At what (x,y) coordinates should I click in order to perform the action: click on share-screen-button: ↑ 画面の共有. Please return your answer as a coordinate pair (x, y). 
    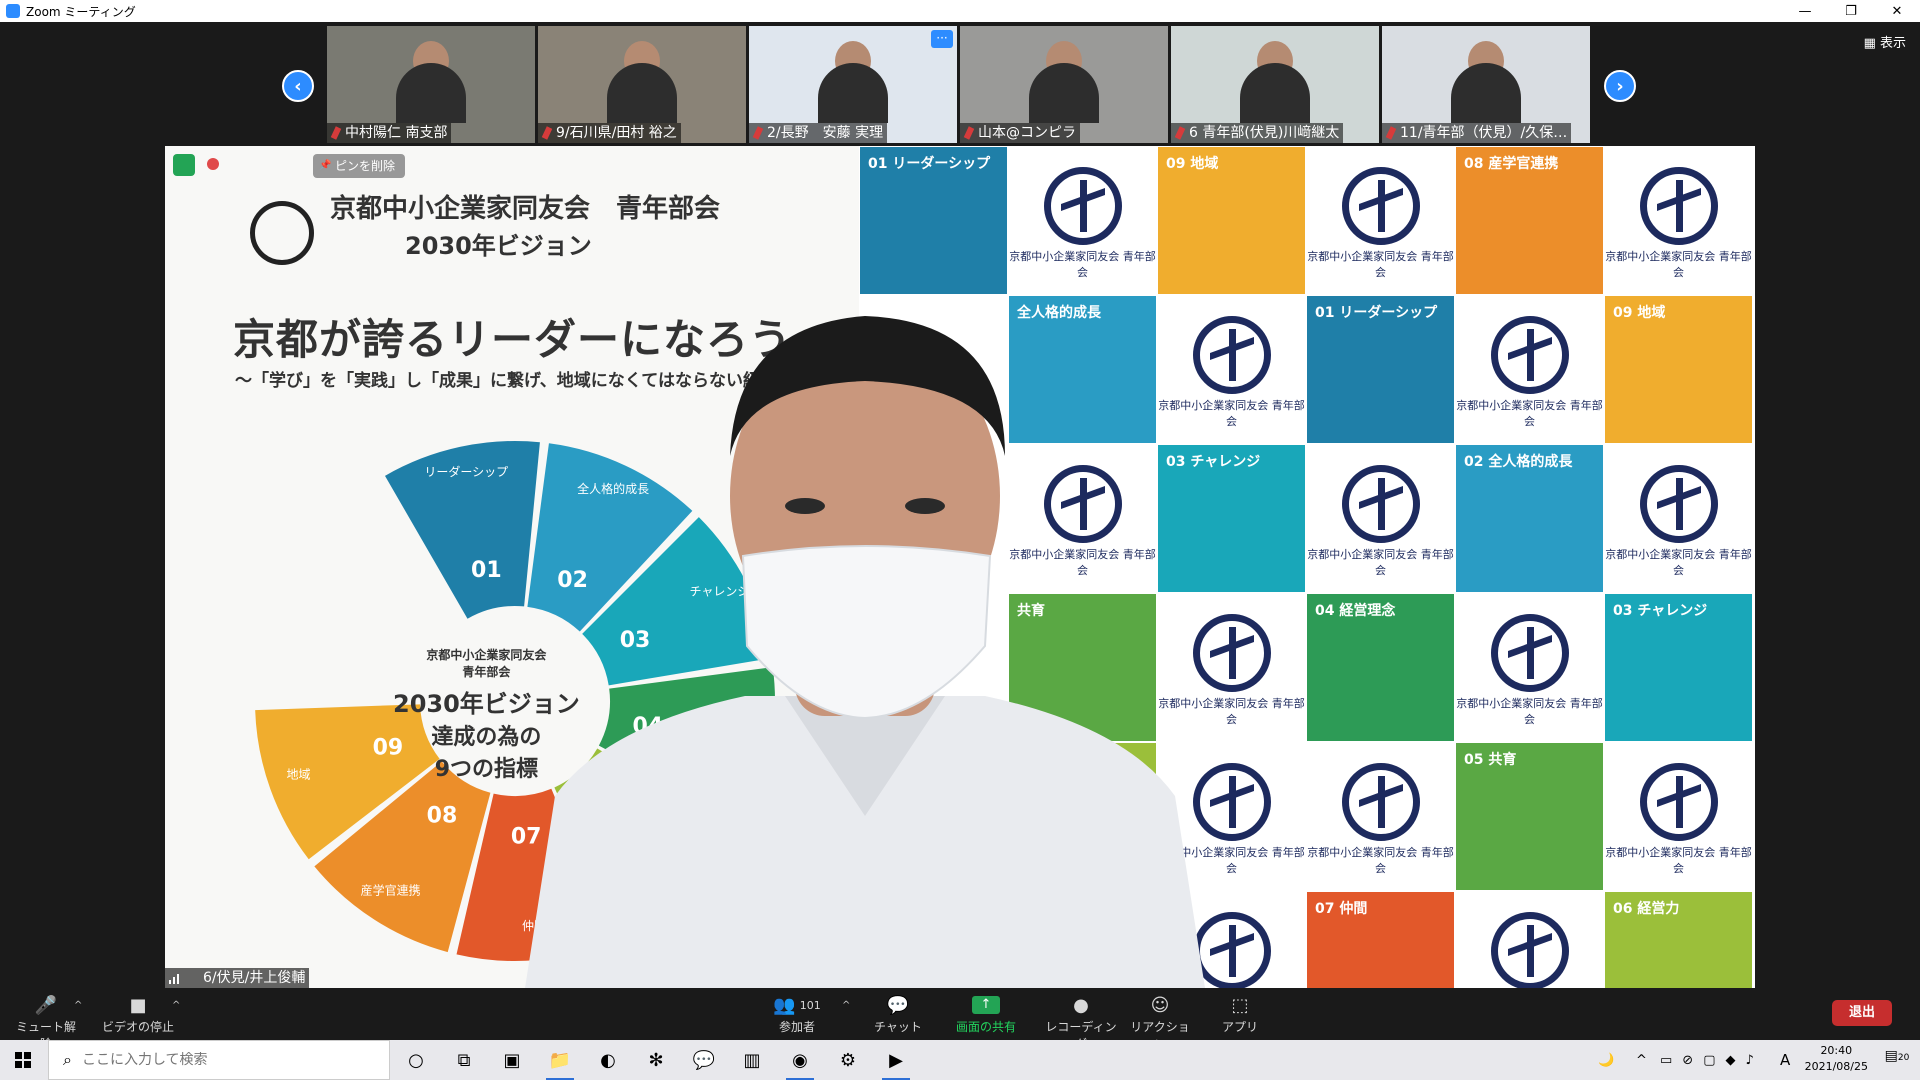
    Looking at the image, I should click on (986, 1013).